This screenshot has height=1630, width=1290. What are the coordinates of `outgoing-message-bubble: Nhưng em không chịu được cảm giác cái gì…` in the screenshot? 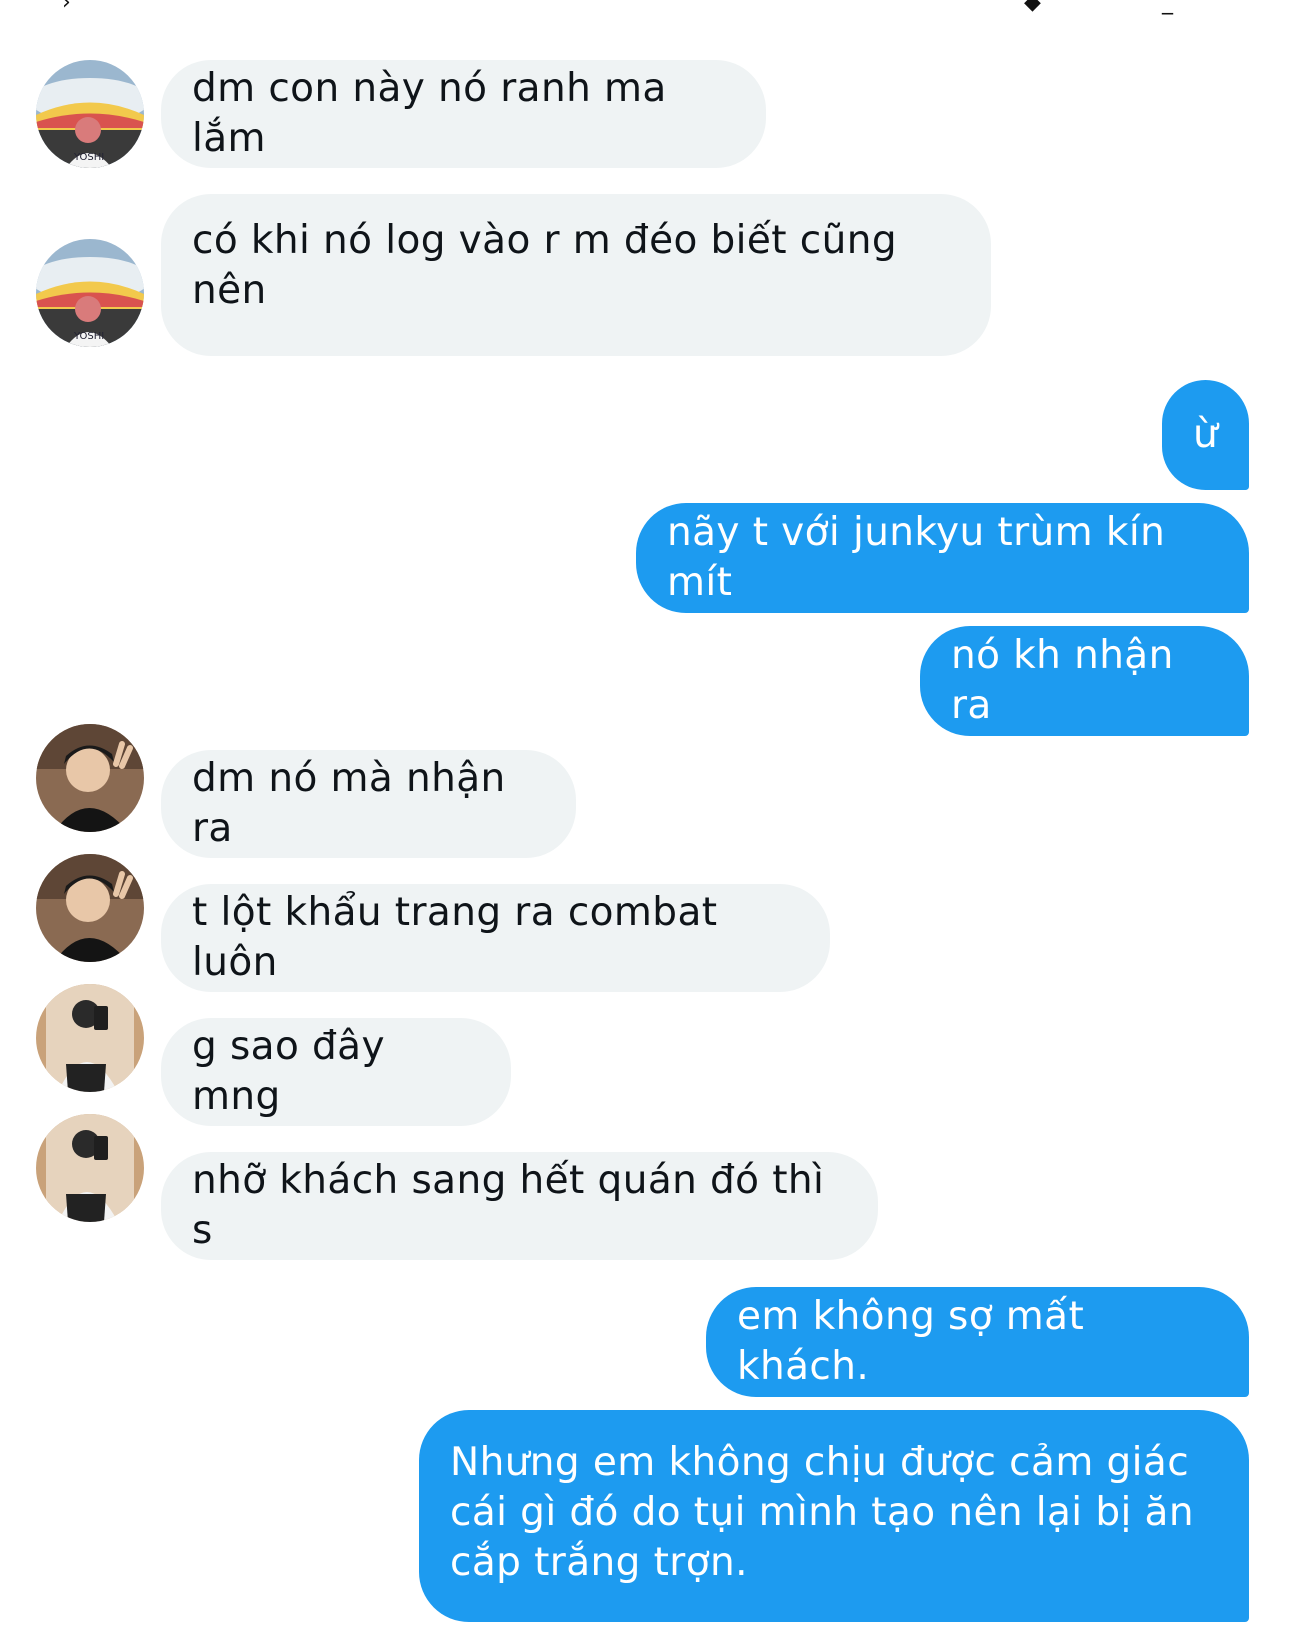 It's located at (834, 1516).